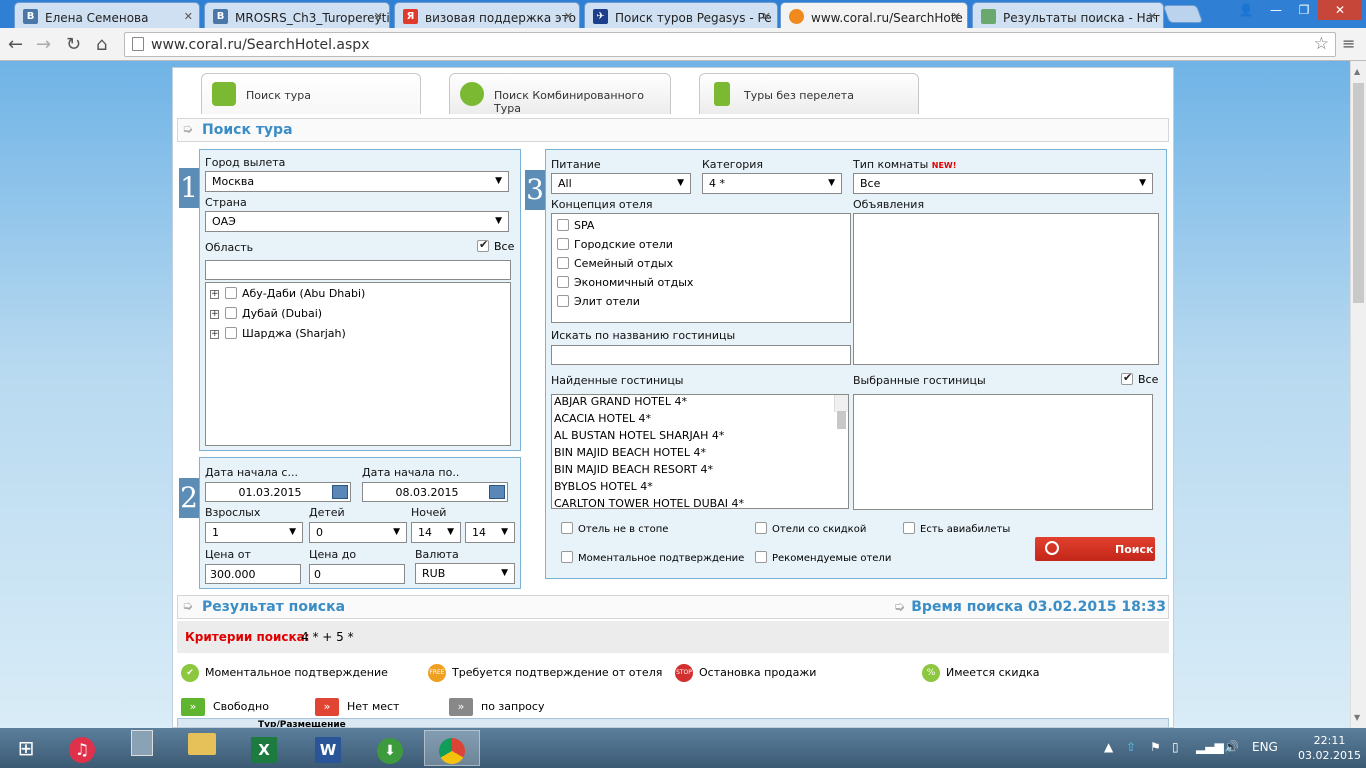 Image resolution: width=1366 pixels, height=768 pixels. I want to click on concept-item: Элит отели, so click(598, 301).